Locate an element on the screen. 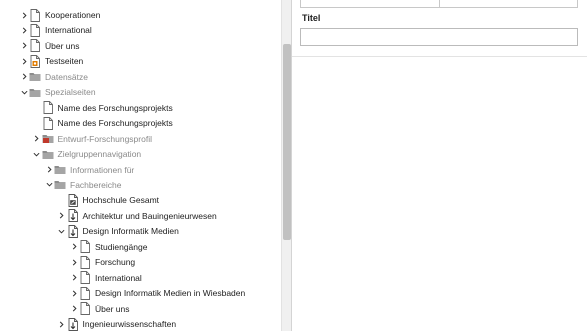 Image resolution: width=587 pixels, height=331 pixels. scrollbar-thumb is located at coordinates (287, 142).